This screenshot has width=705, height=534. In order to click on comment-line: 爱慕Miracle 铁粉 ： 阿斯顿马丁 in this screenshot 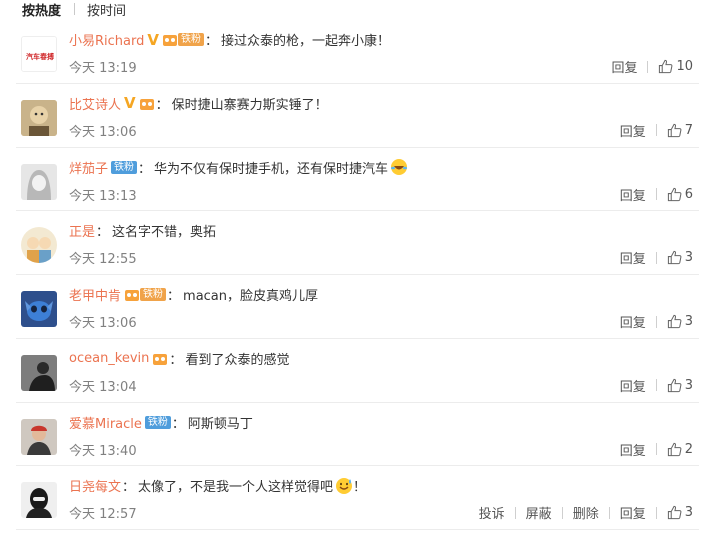, I will do `click(161, 422)`.